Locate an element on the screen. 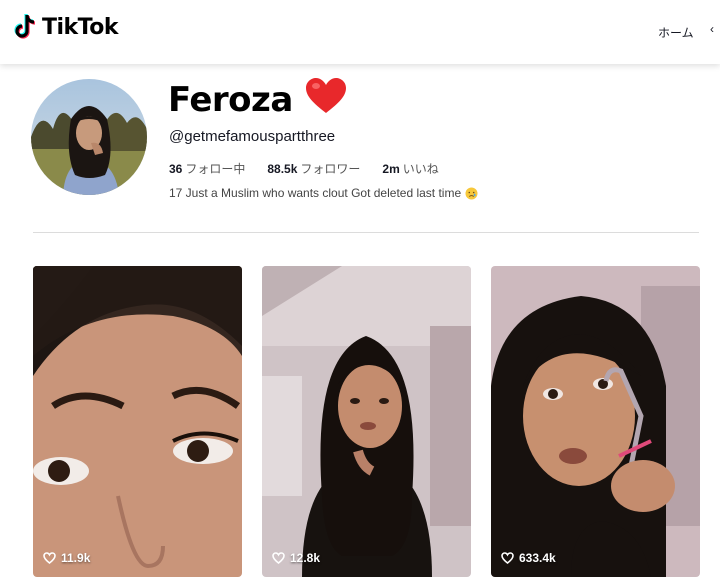 The height and width of the screenshot is (587, 720). stat-likes: 2m いいね is located at coordinates (410, 168).